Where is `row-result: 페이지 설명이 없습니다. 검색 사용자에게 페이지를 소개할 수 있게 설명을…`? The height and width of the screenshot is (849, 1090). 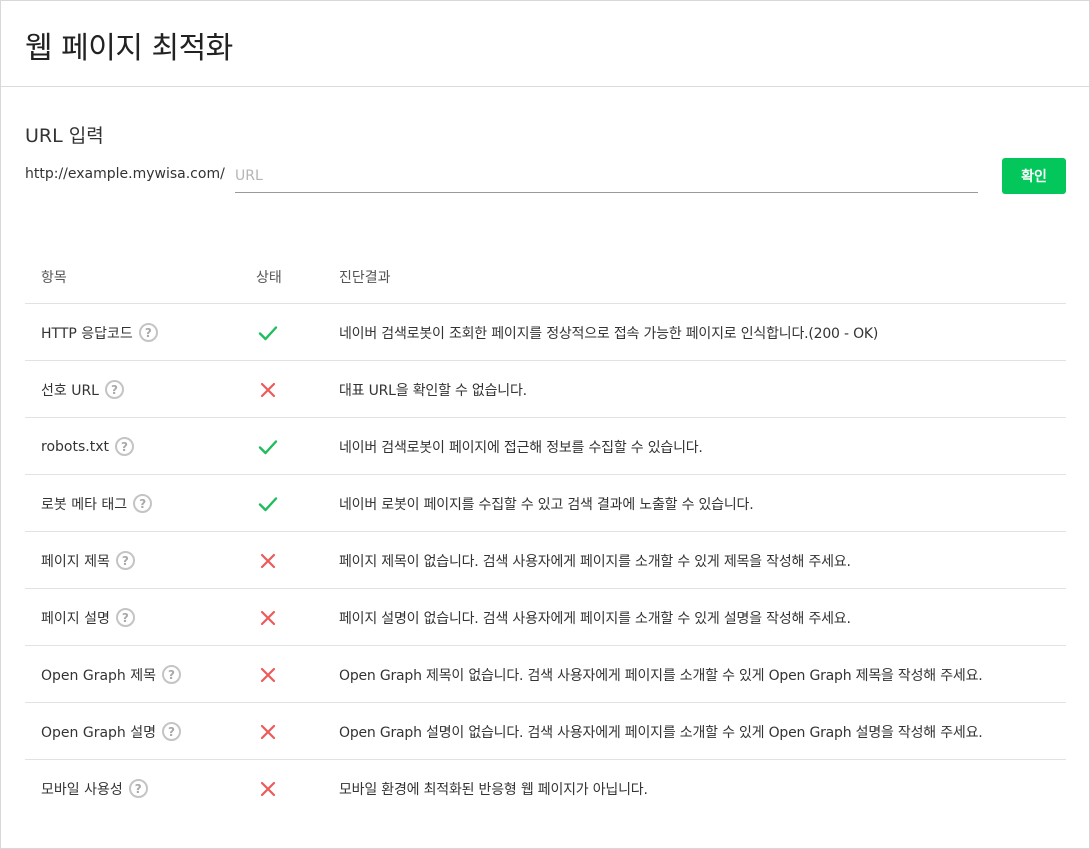 row-result: 페이지 설명이 없습니다. 검색 사용자에게 페이지를 소개할 수 있게 설명을… is located at coordinates (595, 618).